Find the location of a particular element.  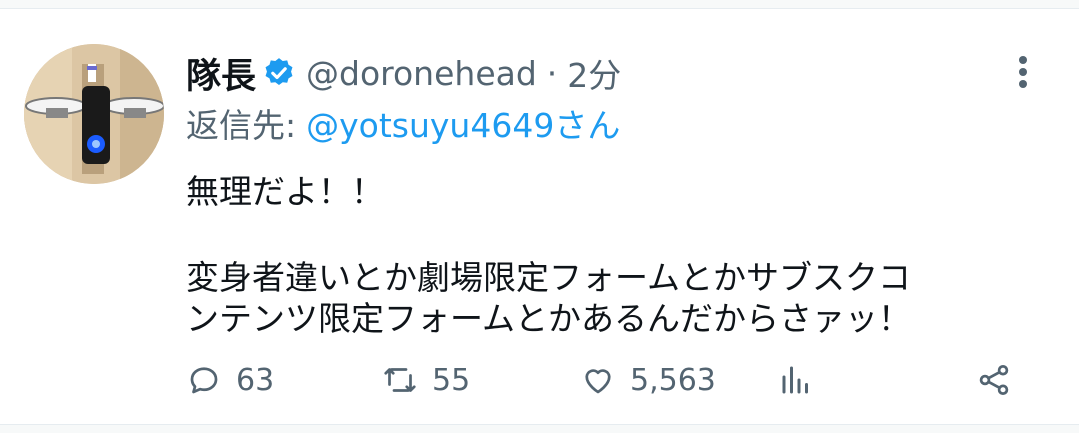

tweet-actions: 63 55 5,563 is located at coordinates (611, 380).